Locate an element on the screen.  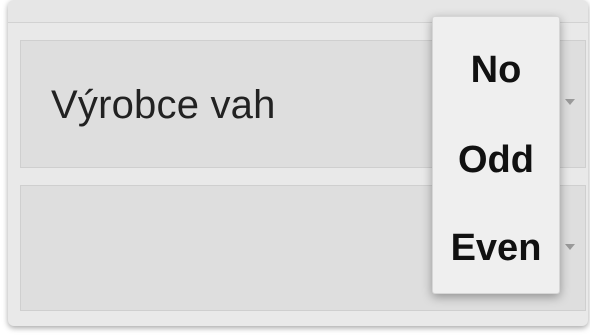
dropdown-option-odd: Odd is located at coordinates (496, 160).